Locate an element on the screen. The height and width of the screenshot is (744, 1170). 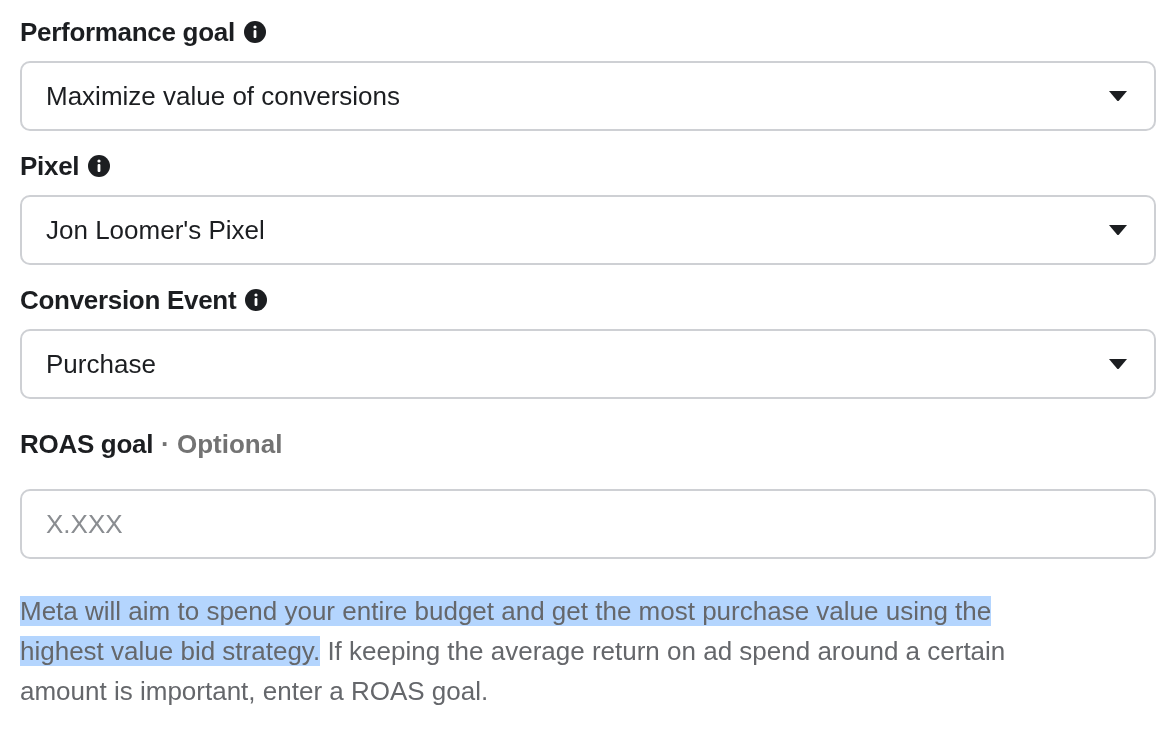
field-label: Pixel is located at coordinates (50, 166).